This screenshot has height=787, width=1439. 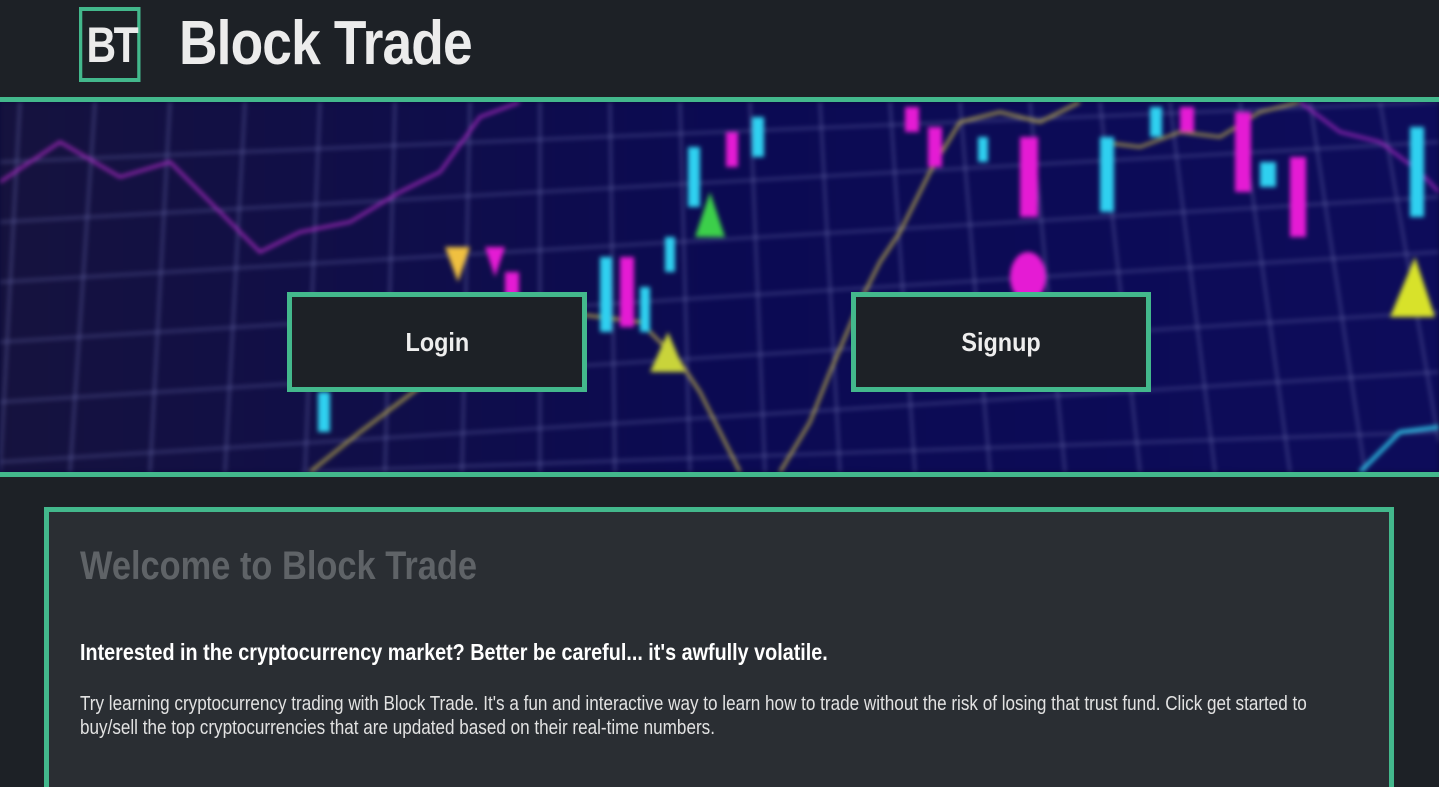 I want to click on logo-text: BT, so click(x=112, y=44).